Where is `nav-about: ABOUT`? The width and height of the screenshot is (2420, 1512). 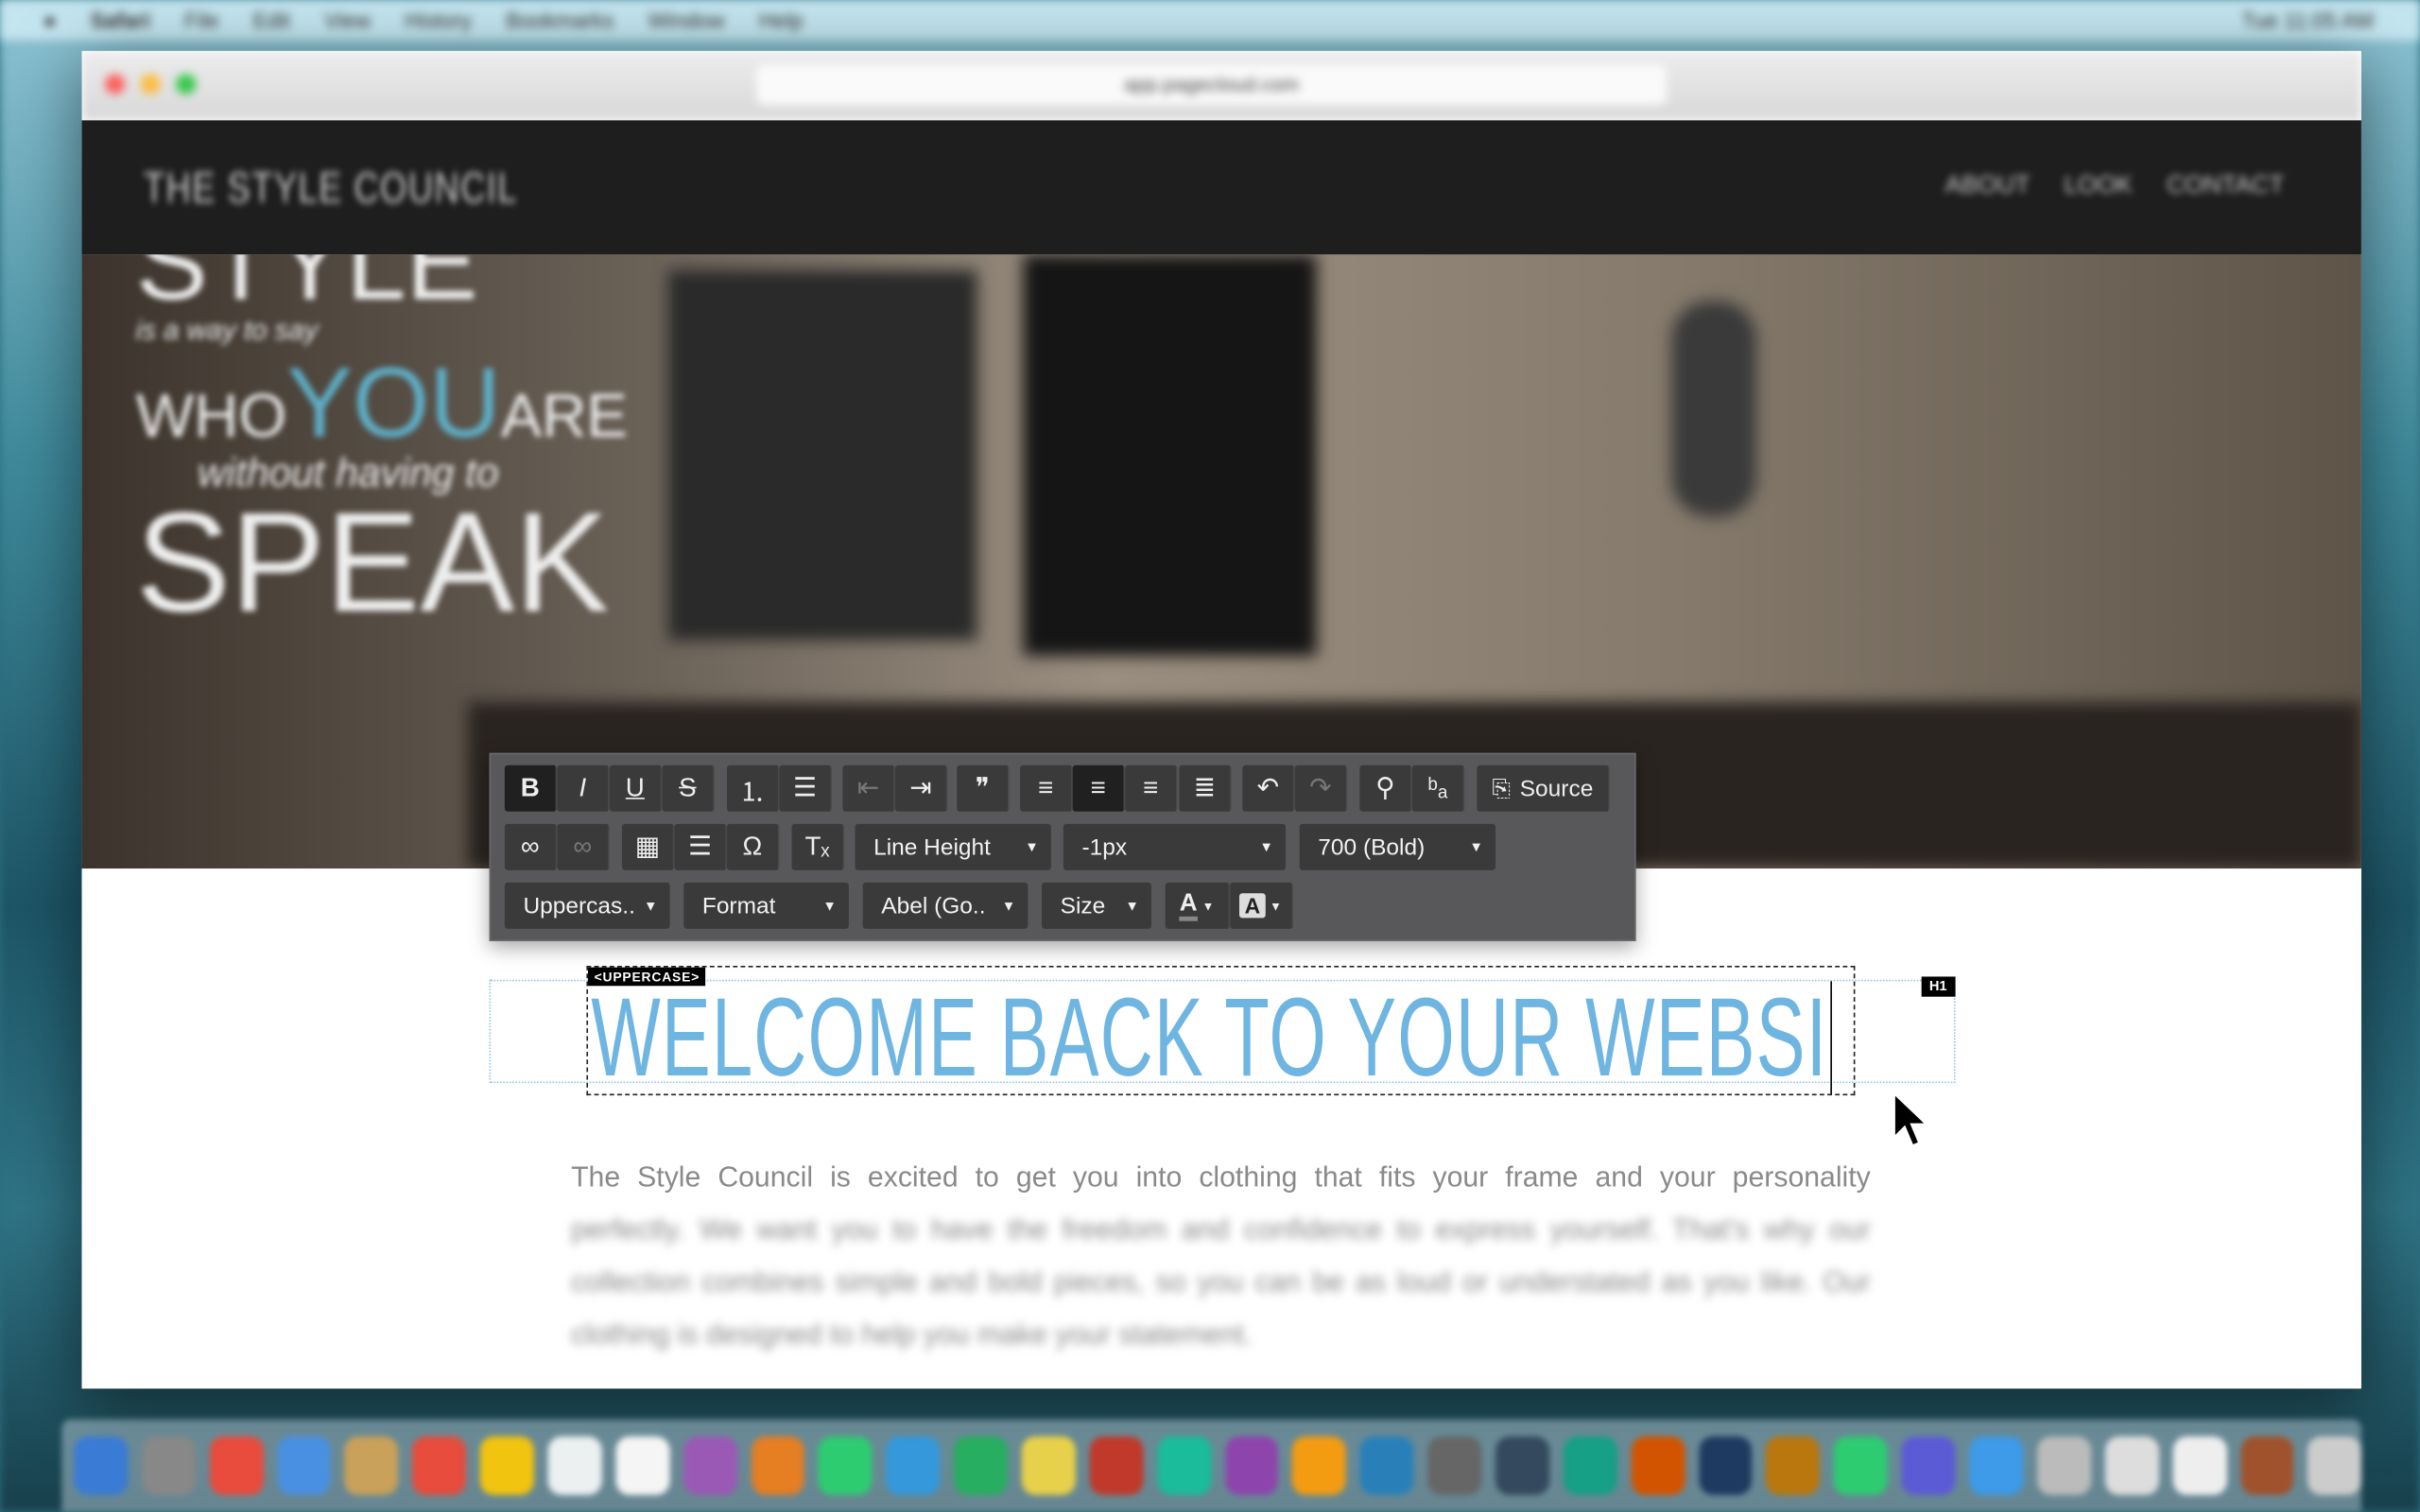 nav-about: ABOUT is located at coordinates (1988, 186).